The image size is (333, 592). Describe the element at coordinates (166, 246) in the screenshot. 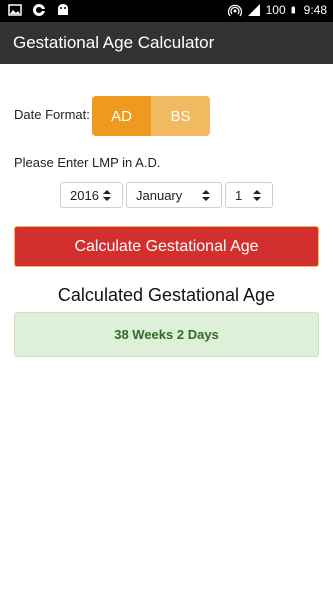

I see `calculate-button: Calculate Gestational Age` at that location.